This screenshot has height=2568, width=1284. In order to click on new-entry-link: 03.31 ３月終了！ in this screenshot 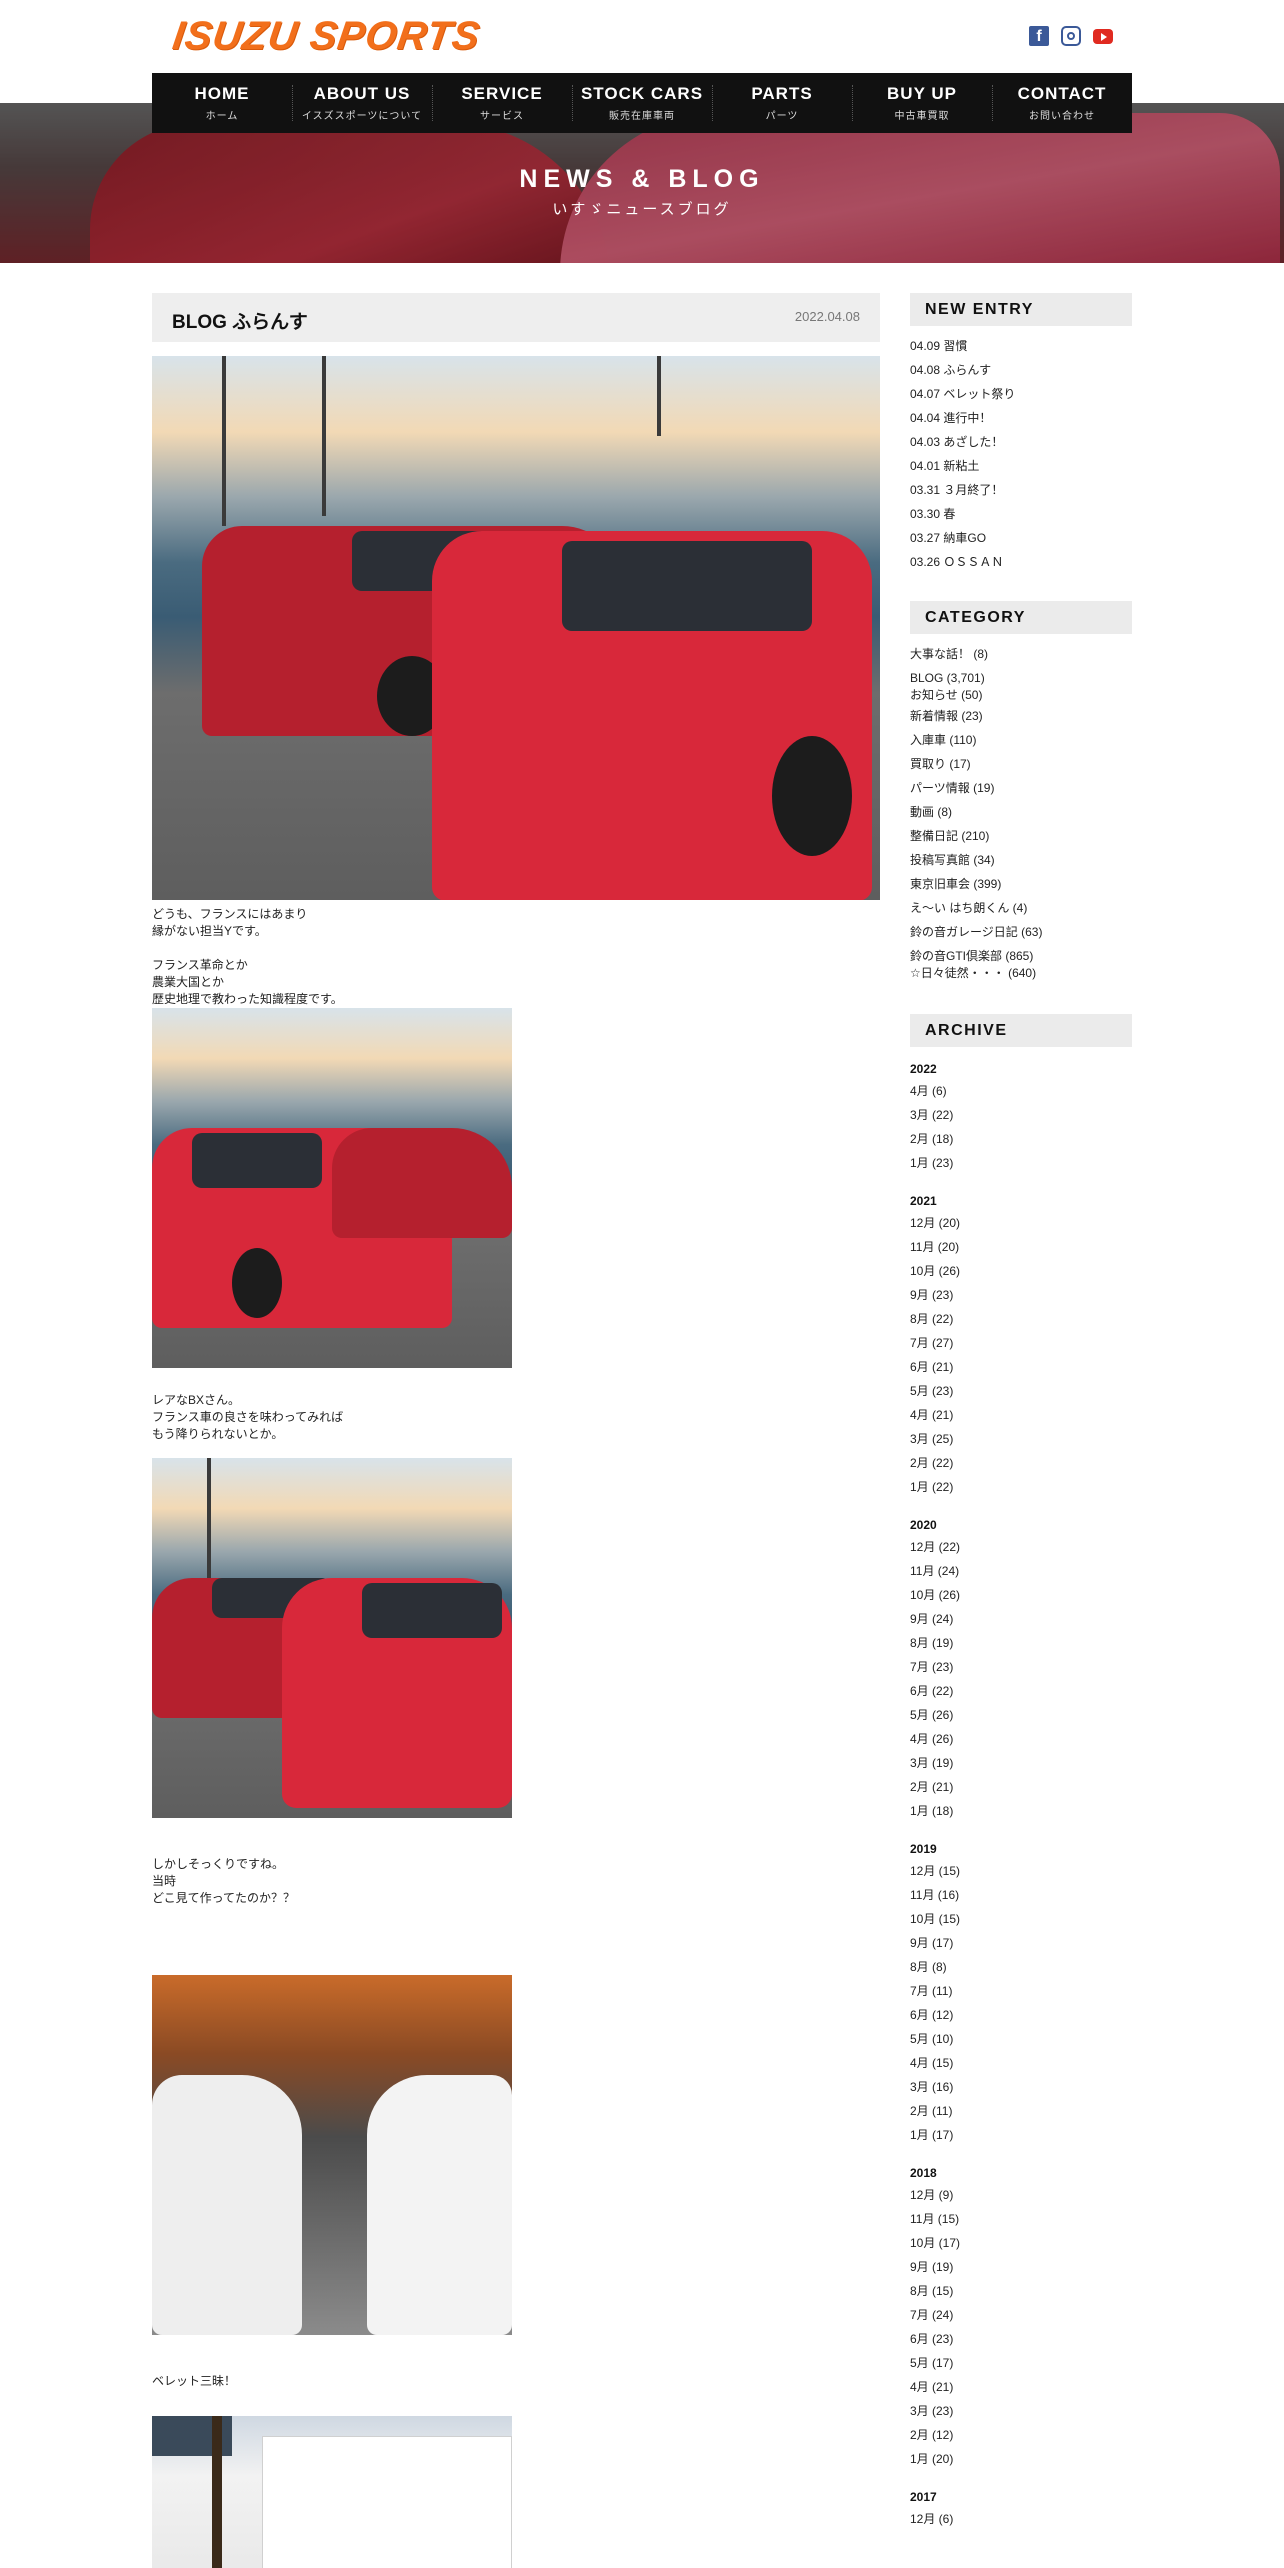, I will do `click(1021, 495)`.